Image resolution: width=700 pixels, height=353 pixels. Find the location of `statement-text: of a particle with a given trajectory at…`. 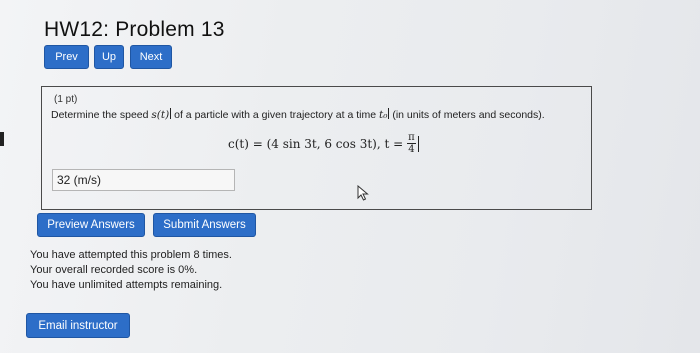

statement-text: of a particle with a given trajectory at… is located at coordinates (275, 115).